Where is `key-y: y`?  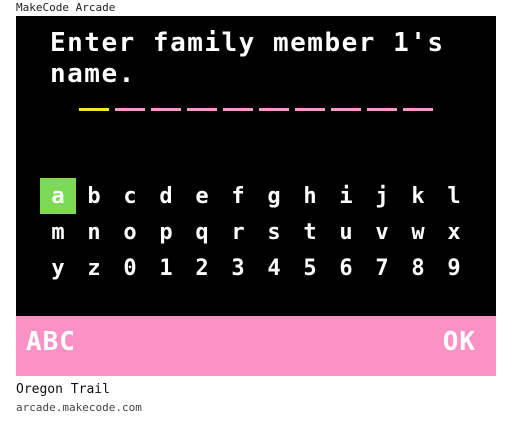 key-y: y is located at coordinates (58, 268).